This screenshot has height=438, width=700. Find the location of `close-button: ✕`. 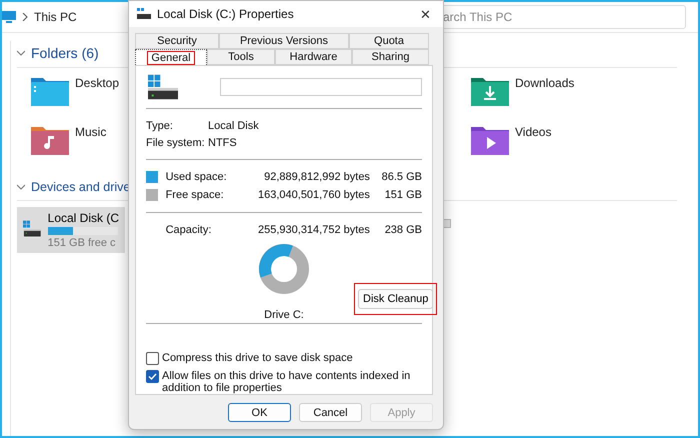

close-button: ✕ is located at coordinates (425, 14).